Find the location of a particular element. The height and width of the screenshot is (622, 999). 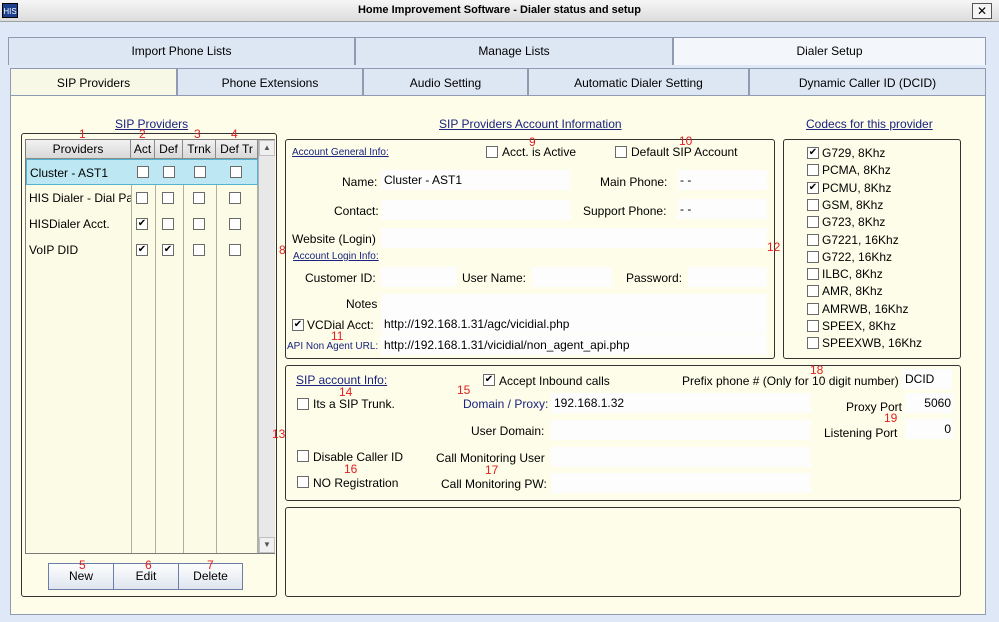

no-registration-checkbox is located at coordinates (303, 482).